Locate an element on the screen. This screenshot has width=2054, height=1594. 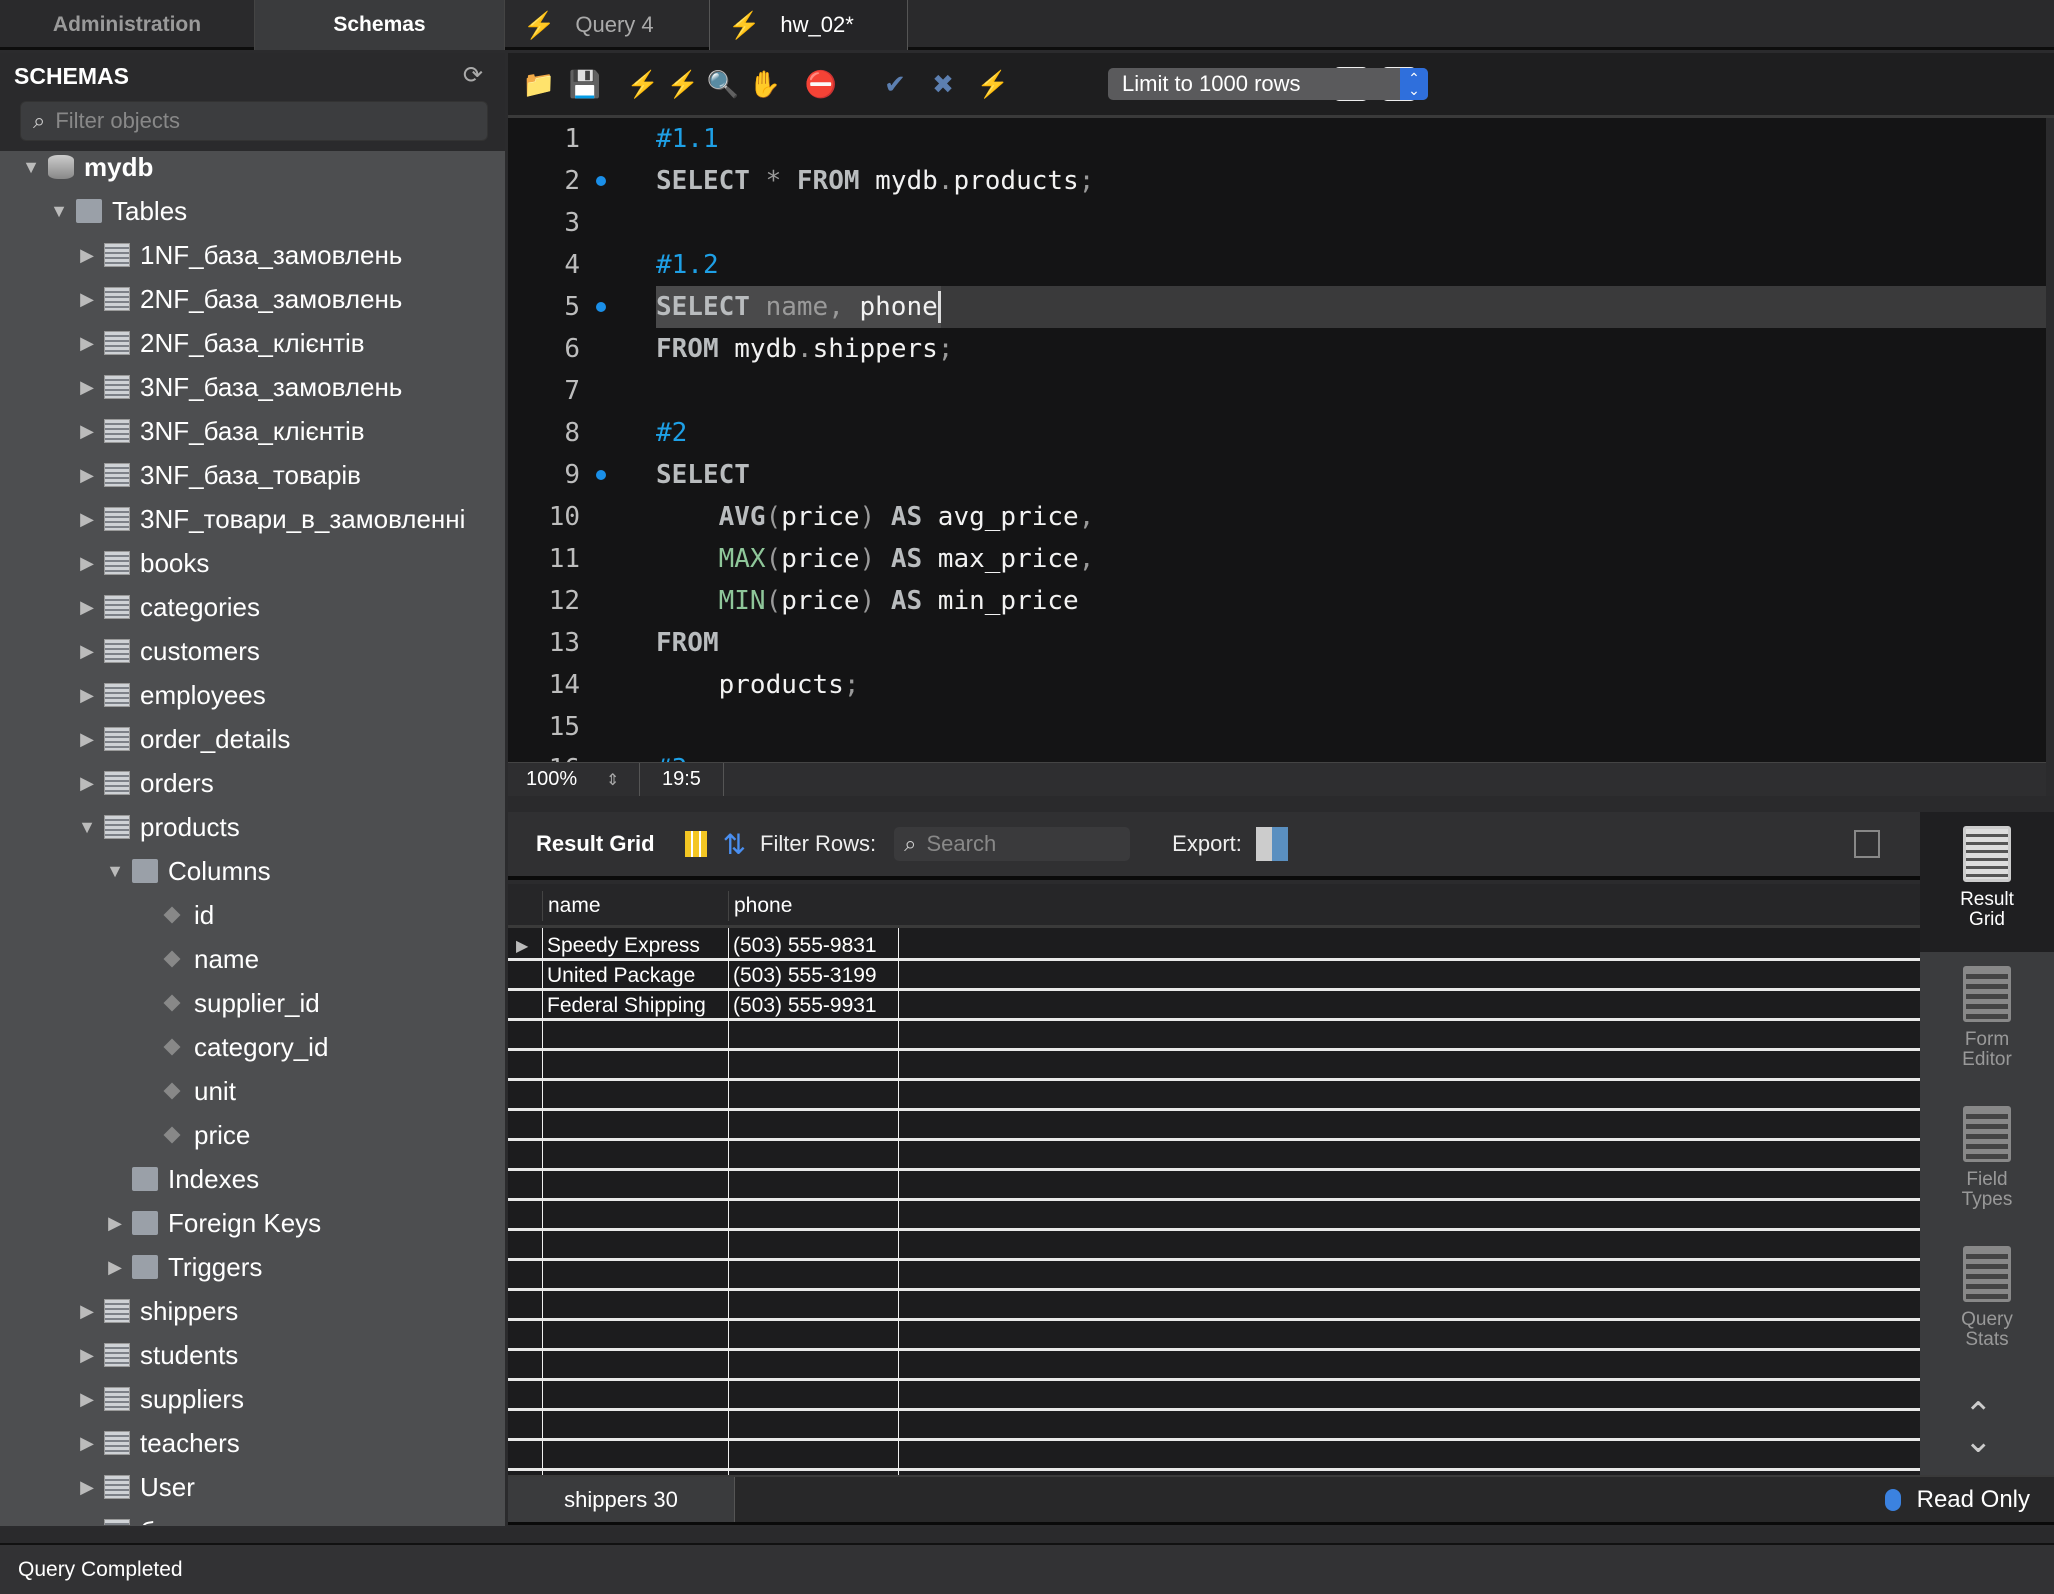
tree-item: Indexes is located at coordinates (181, 1179).